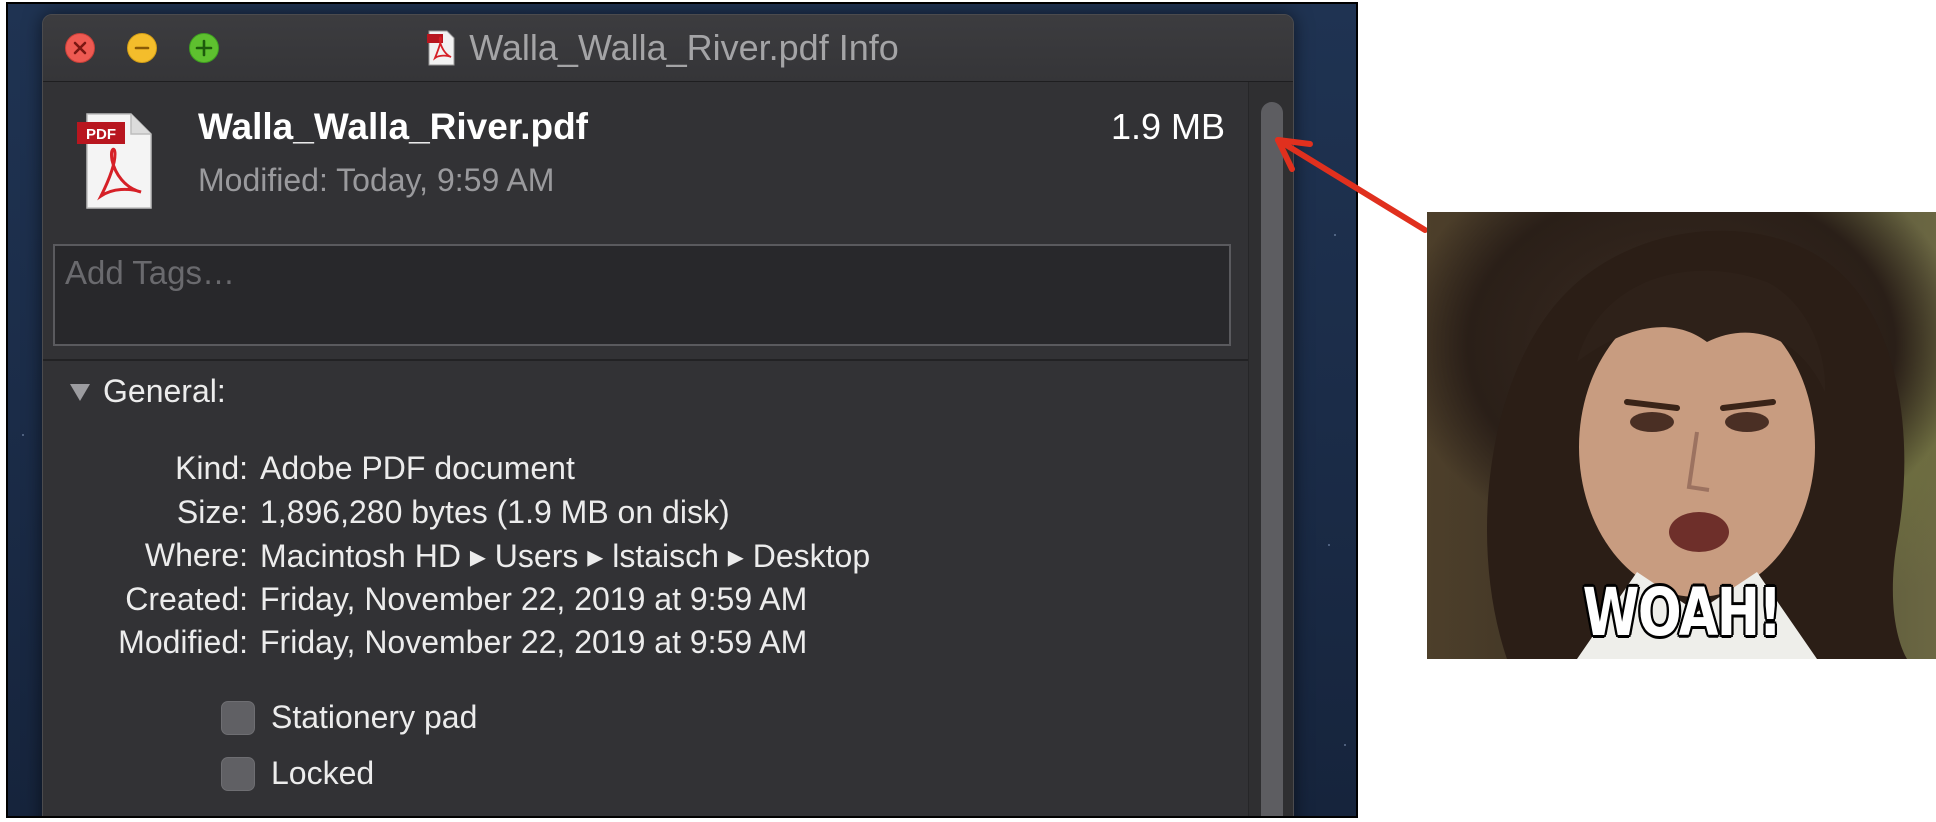 This screenshot has width=1936, height=822. Describe the element at coordinates (212, 511) in the screenshot. I see `info-label: Size:` at that location.